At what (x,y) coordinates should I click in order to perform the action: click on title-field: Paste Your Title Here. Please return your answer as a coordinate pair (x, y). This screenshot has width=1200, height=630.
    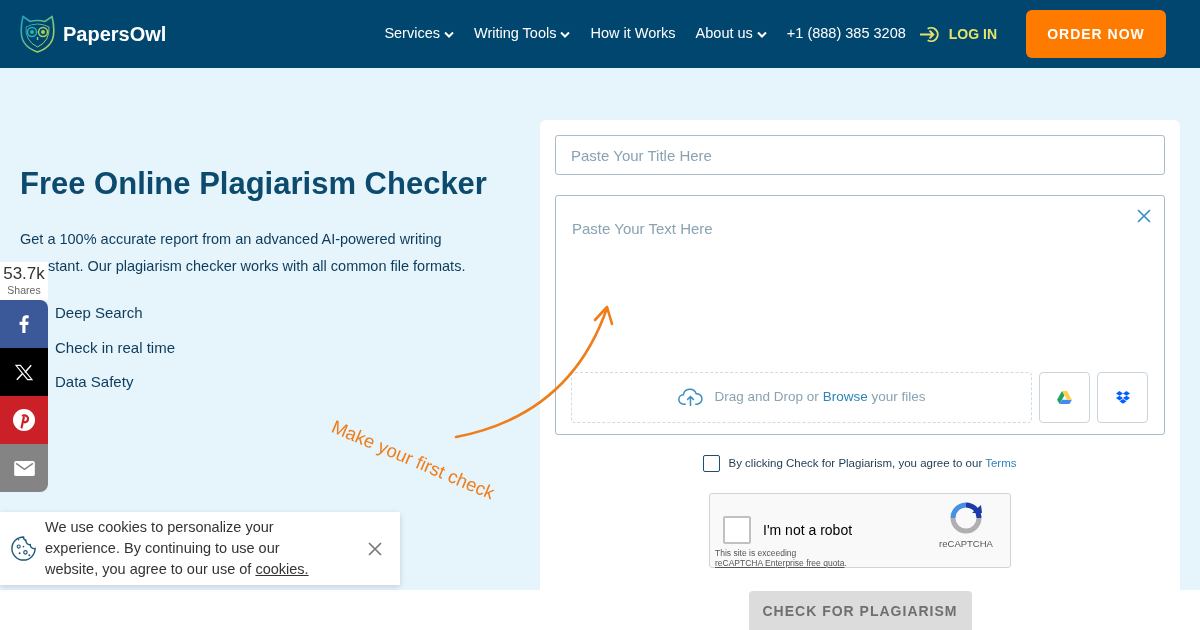
    Looking at the image, I should click on (860, 155).